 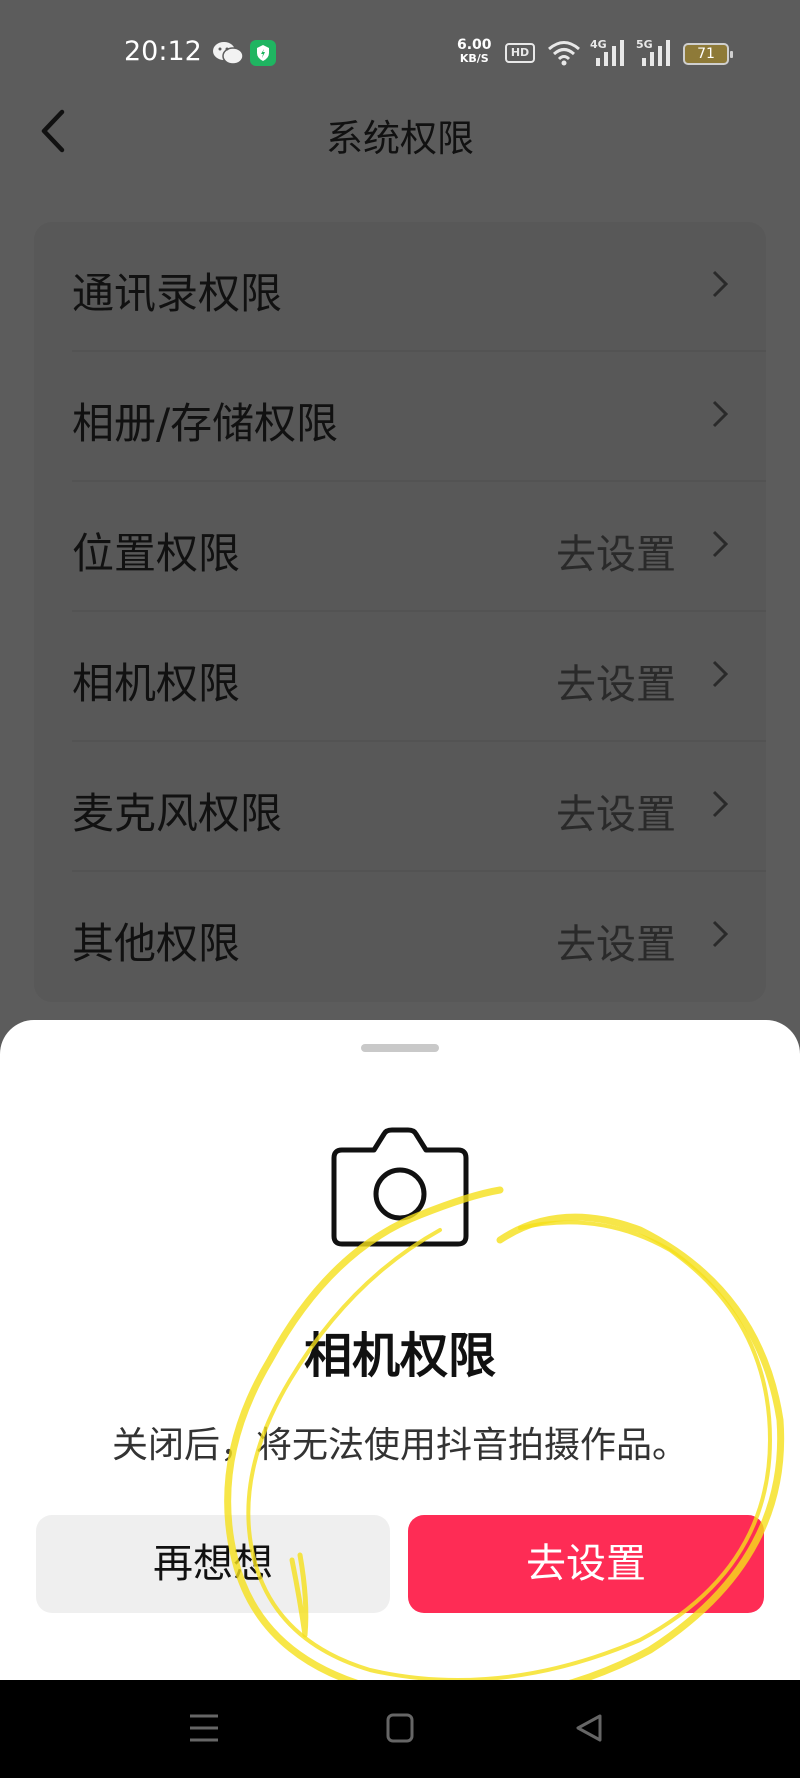 I want to click on go-settings-button: 去设置, so click(x=586, y=1564).